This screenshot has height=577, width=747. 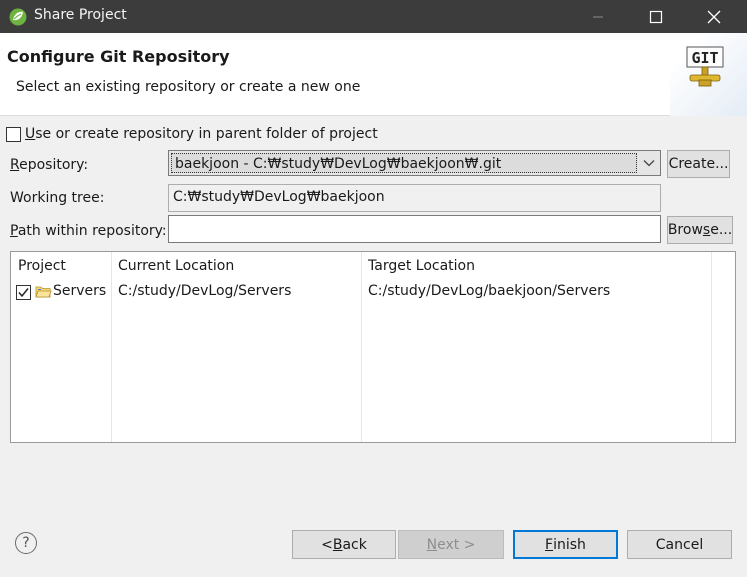 What do you see at coordinates (57, 198) in the screenshot?
I see `working-tree-label: Working tree:` at bounding box center [57, 198].